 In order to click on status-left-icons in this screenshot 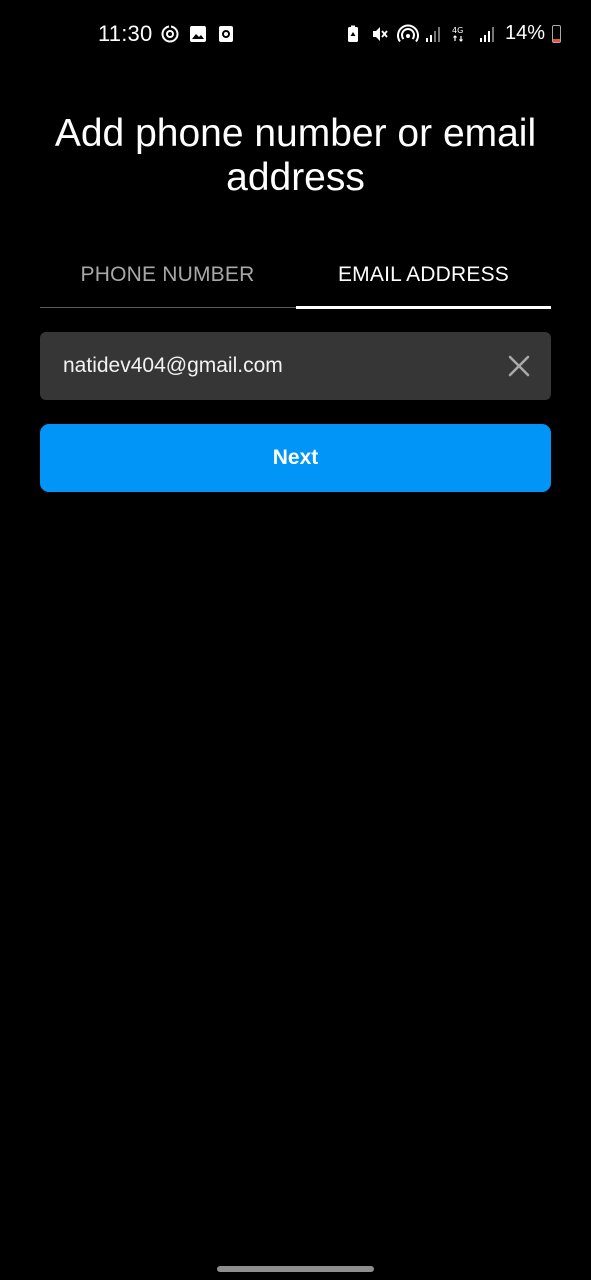, I will do `click(198, 34)`.